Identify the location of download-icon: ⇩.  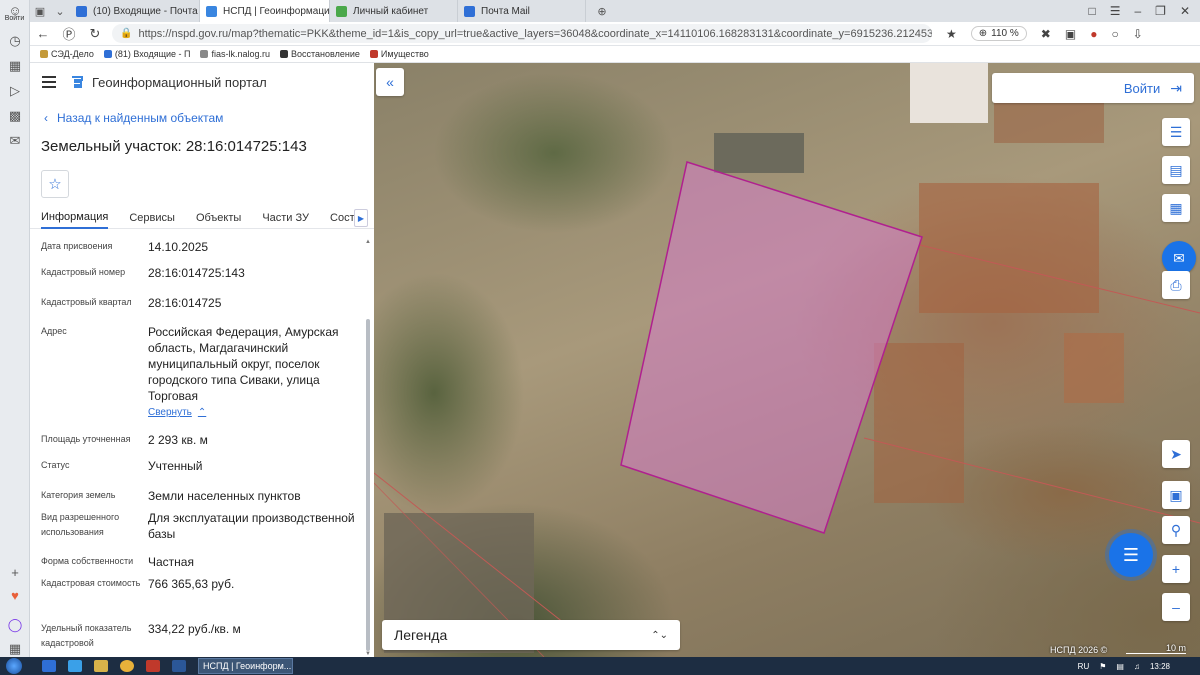
(1138, 34).